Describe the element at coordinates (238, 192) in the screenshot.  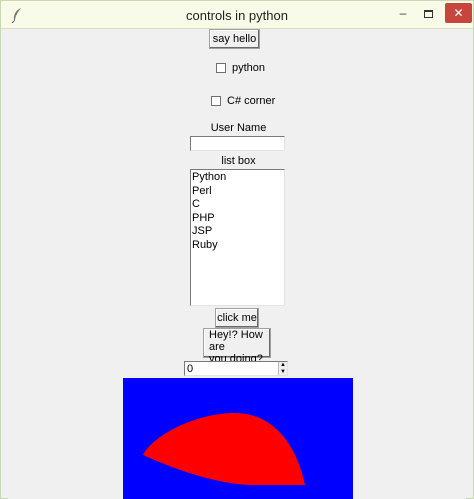
I see `listbox-item: Perl` at that location.